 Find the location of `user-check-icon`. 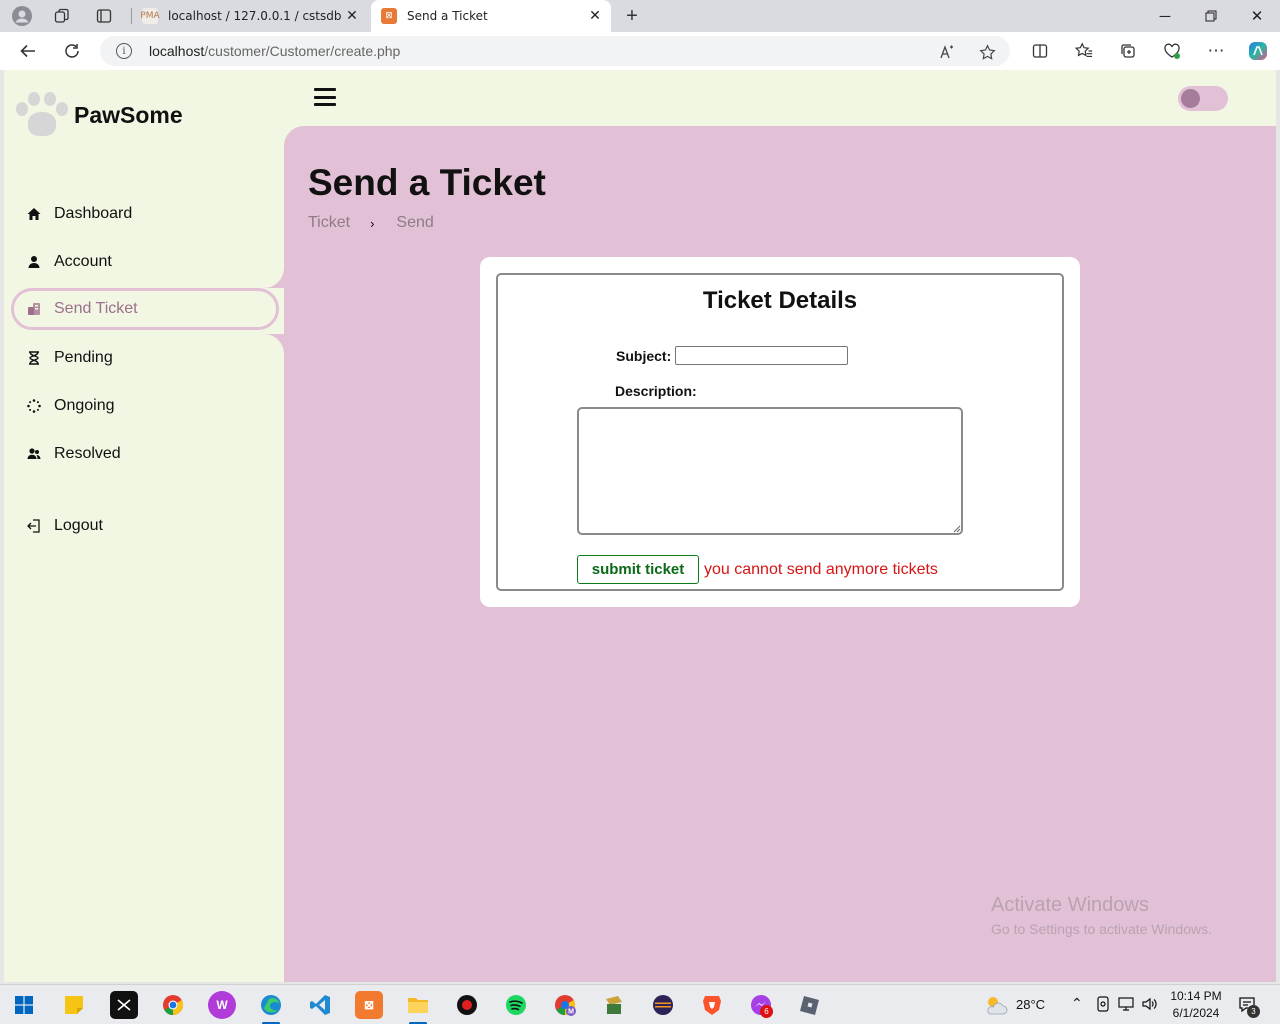

user-check-icon is located at coordinates (34, 454).